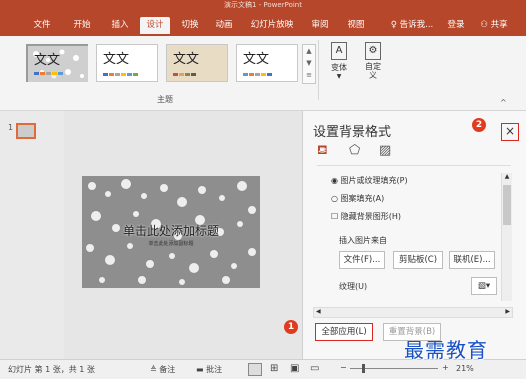 The width and height of the screenshot is (526, 379). Describe the element at coordinates (418, 260) in the screenshot. I see `clipboard-button: 剪贴板(C)` at that location.